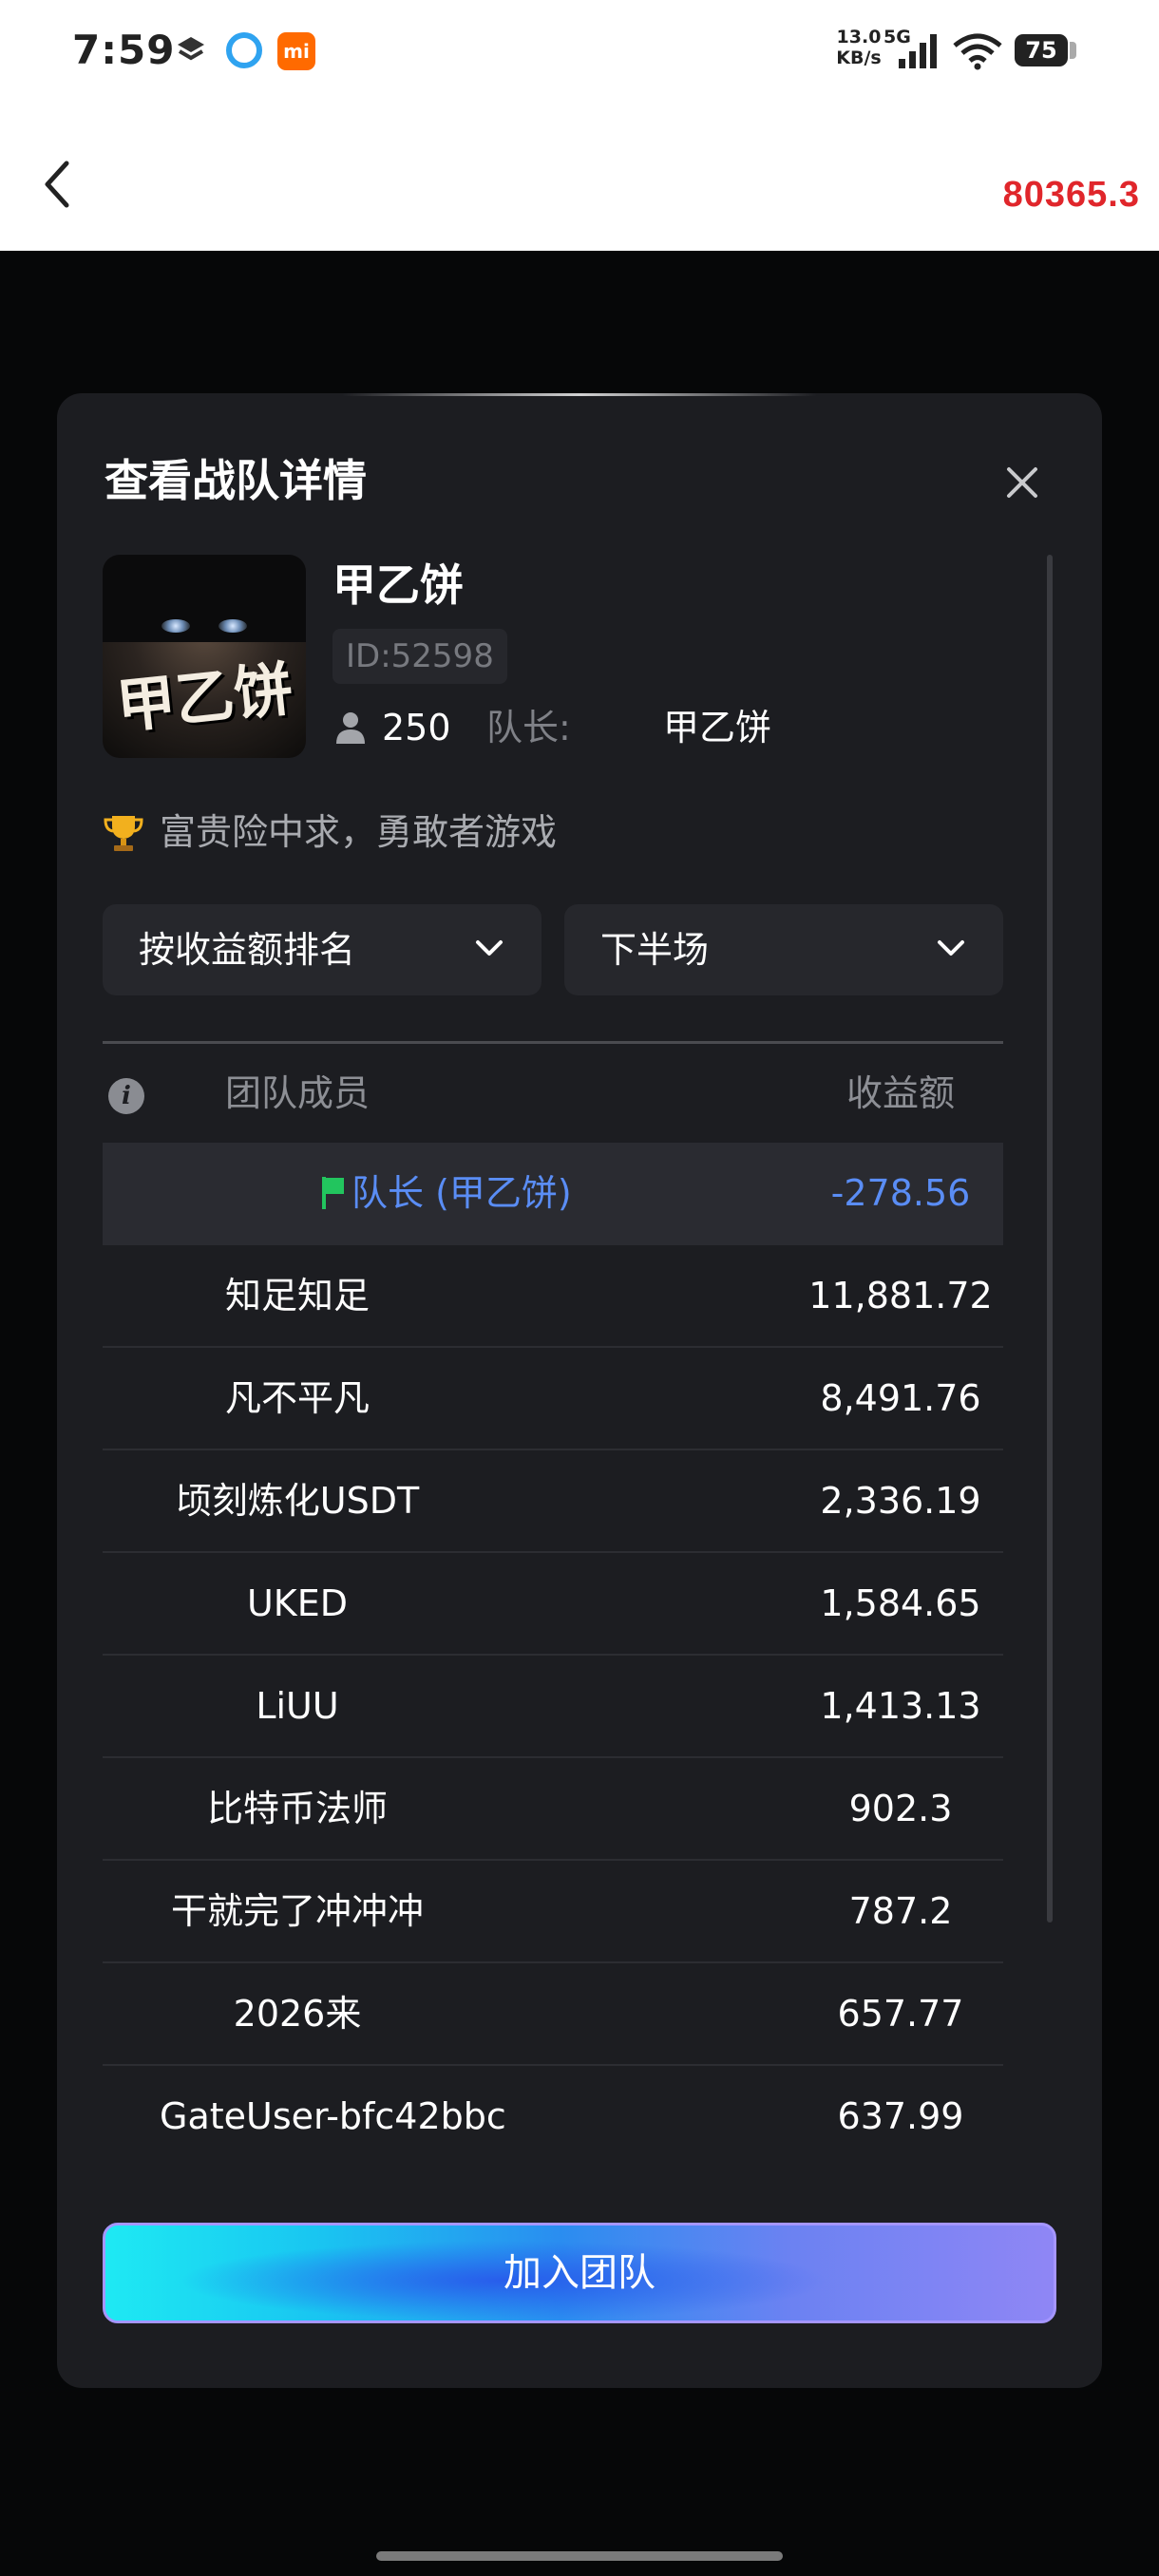 The width and height of the screenshot is (1159, 2576). What do you see at coordinates (297, 1501) in the screenshot?
I see `member-name: 顷刻炼化USDT` at bounding box center [297, 1501].